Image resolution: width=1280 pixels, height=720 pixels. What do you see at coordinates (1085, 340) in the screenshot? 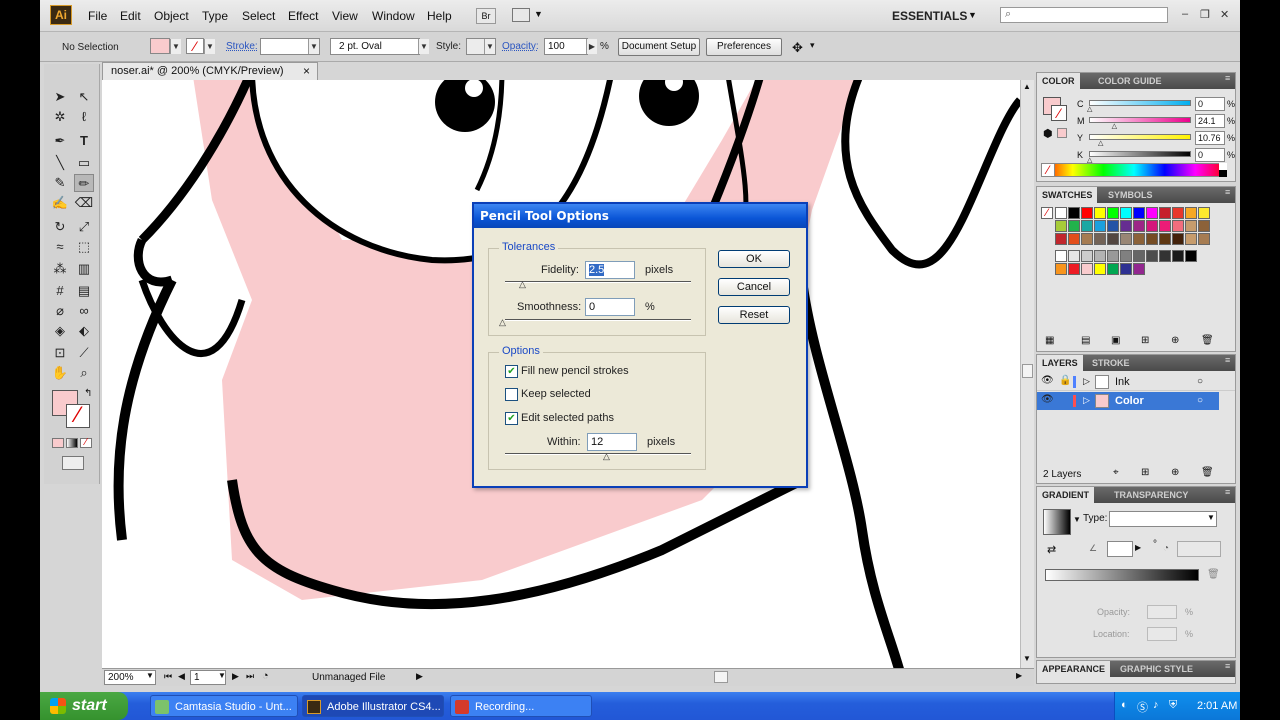
I see `show-swatch-kinds-icon: ▤` at bounding box center [1085, 340].